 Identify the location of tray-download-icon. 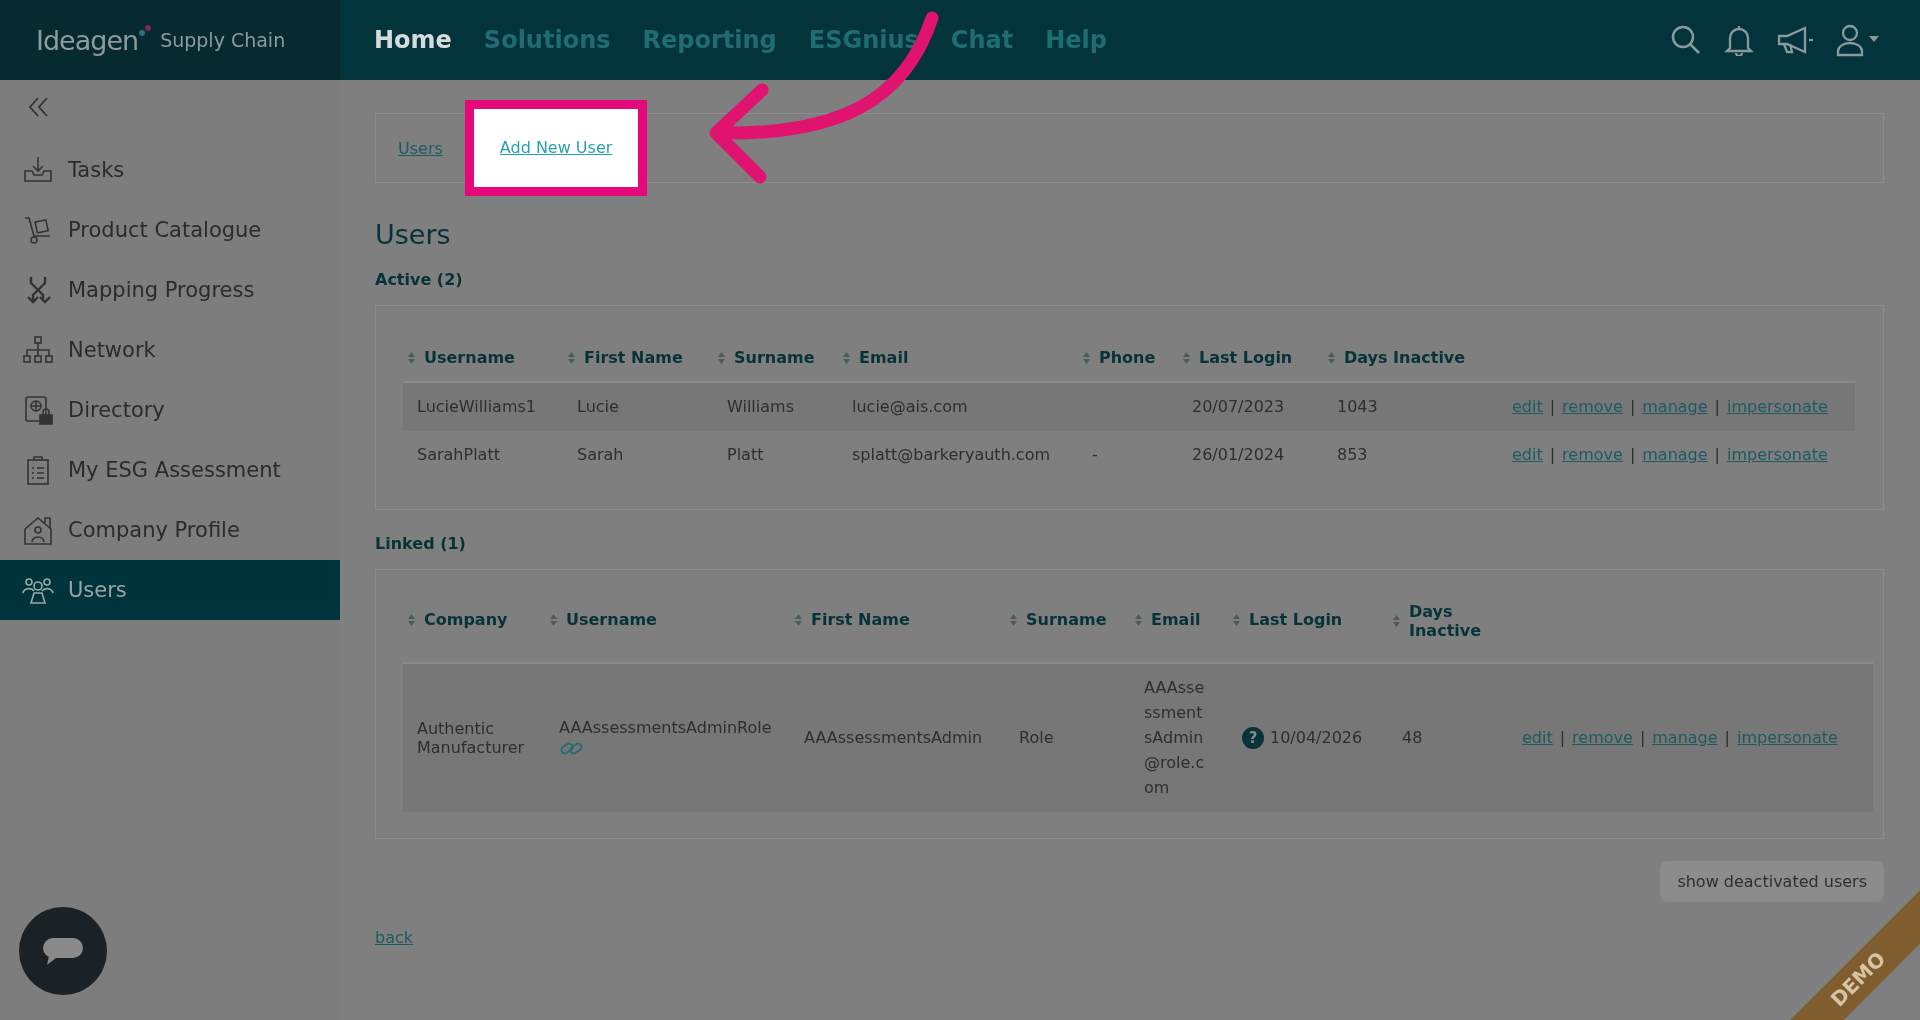
(38, 170).